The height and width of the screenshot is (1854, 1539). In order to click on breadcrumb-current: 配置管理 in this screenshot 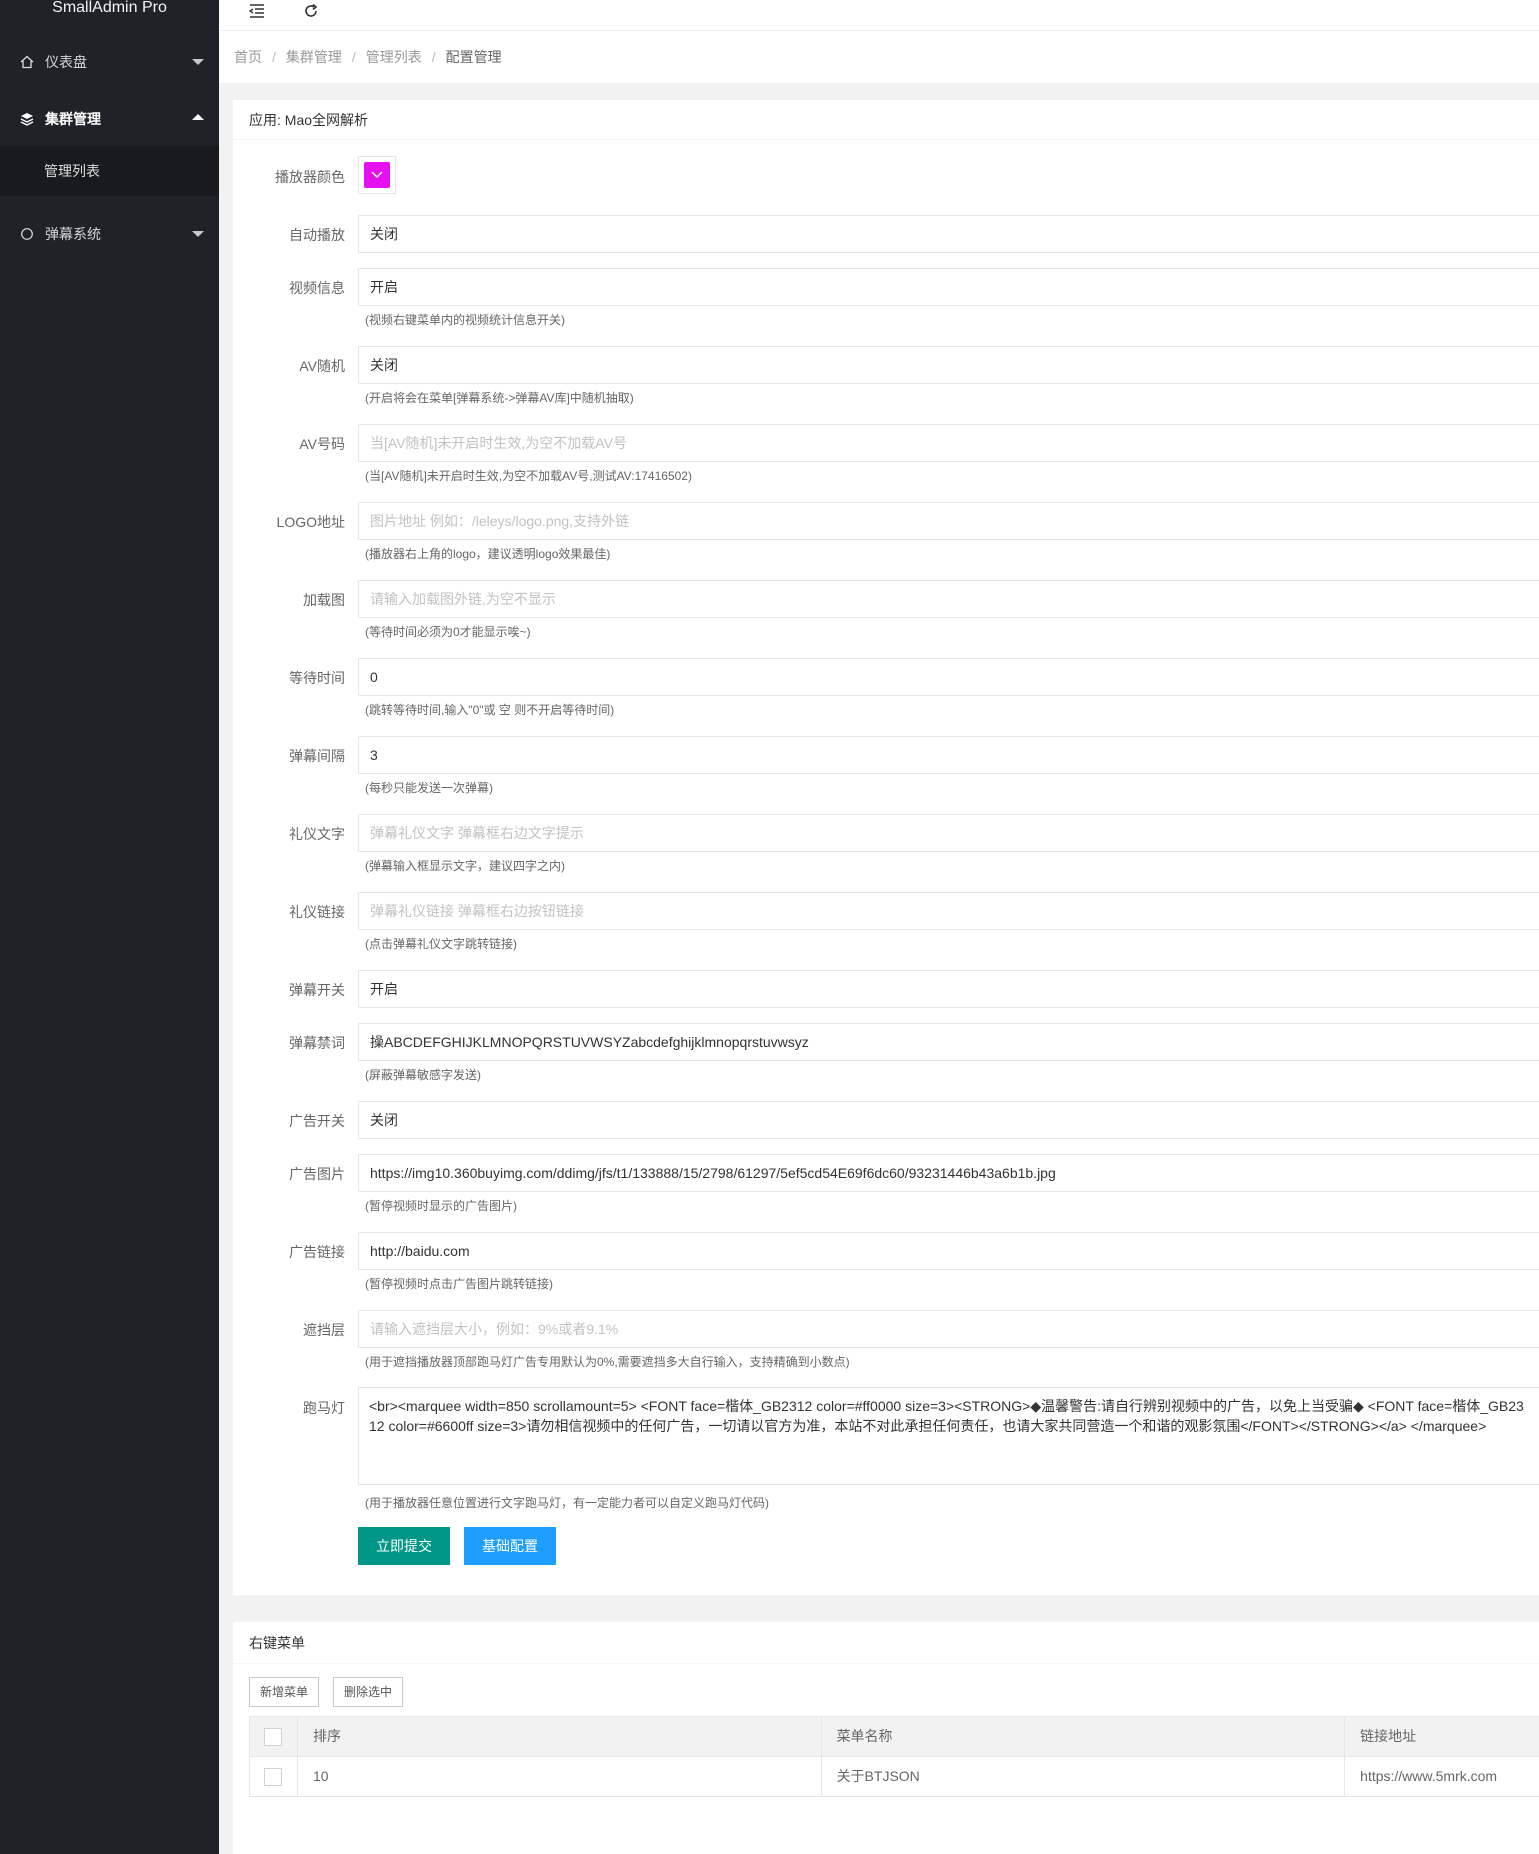, I will do `click(473, 57)`.